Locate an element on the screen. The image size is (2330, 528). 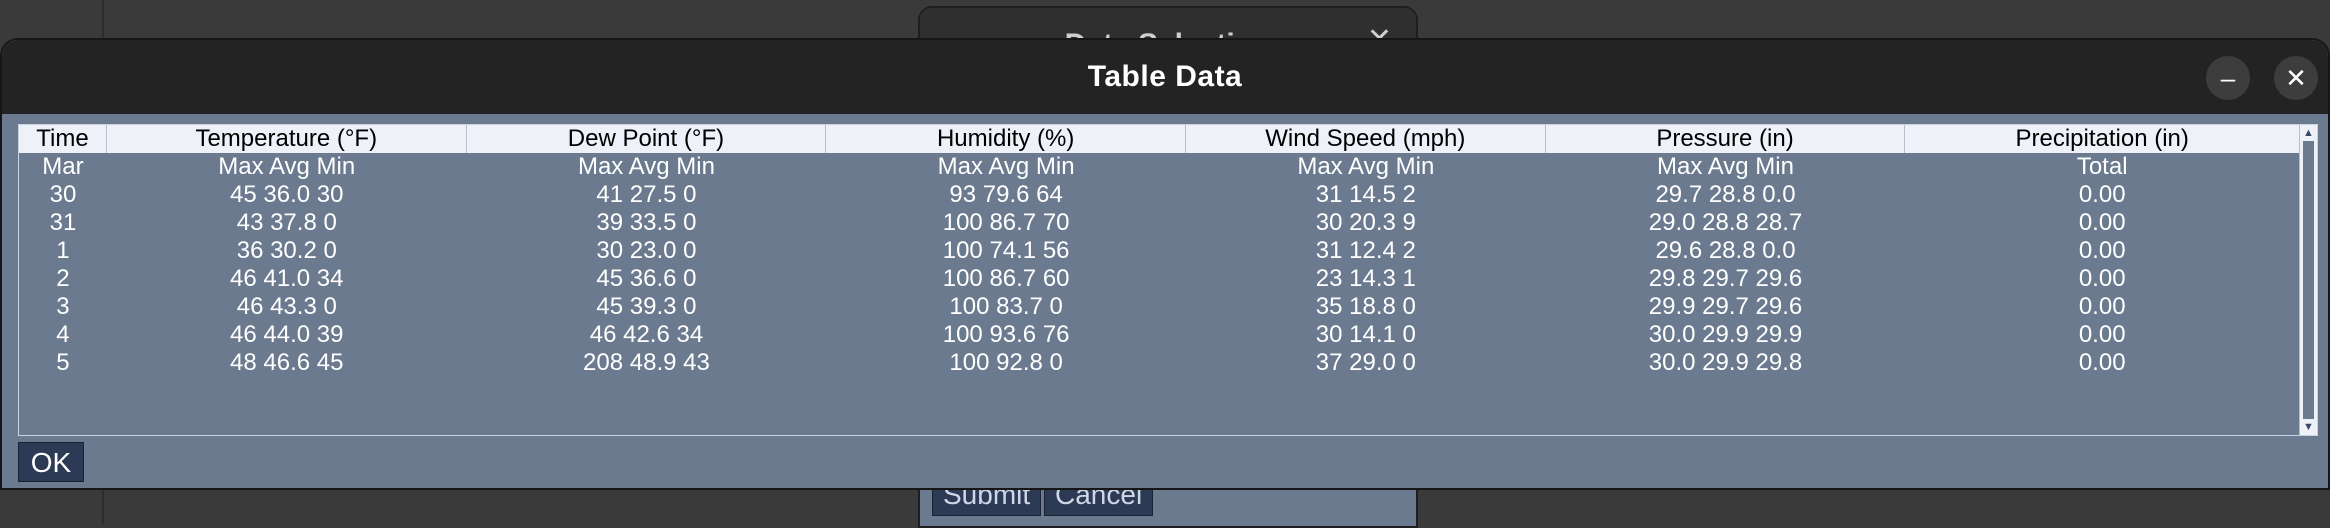
table-cell: 46 44.0 39 is located at coordinates (287, 334).